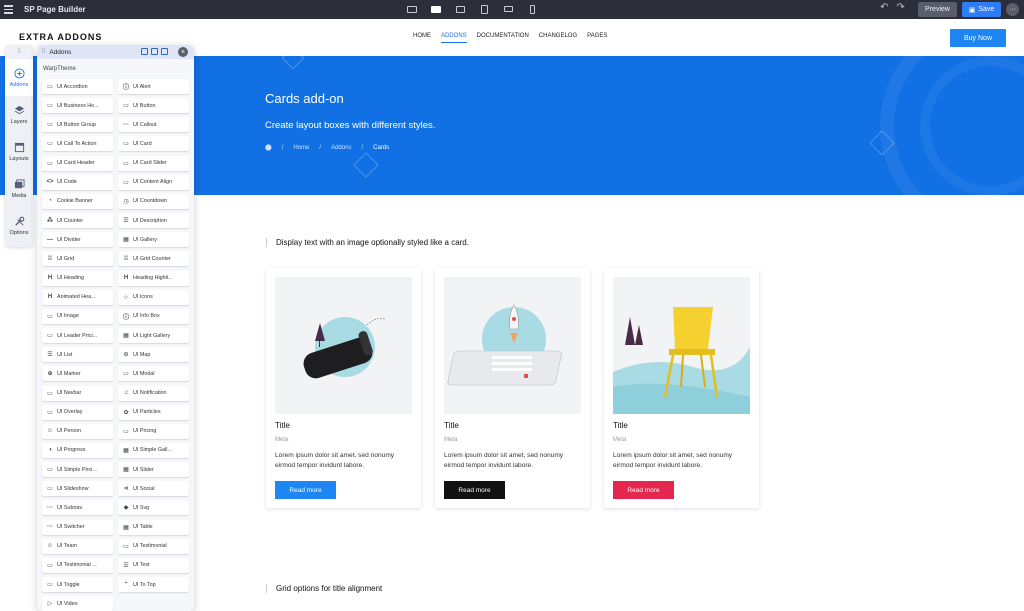  What do you see at coordinates (153, 393) in the screenshot?
I see `addon-tile: ♫ UI Notification` at bounding box center [153, 393].